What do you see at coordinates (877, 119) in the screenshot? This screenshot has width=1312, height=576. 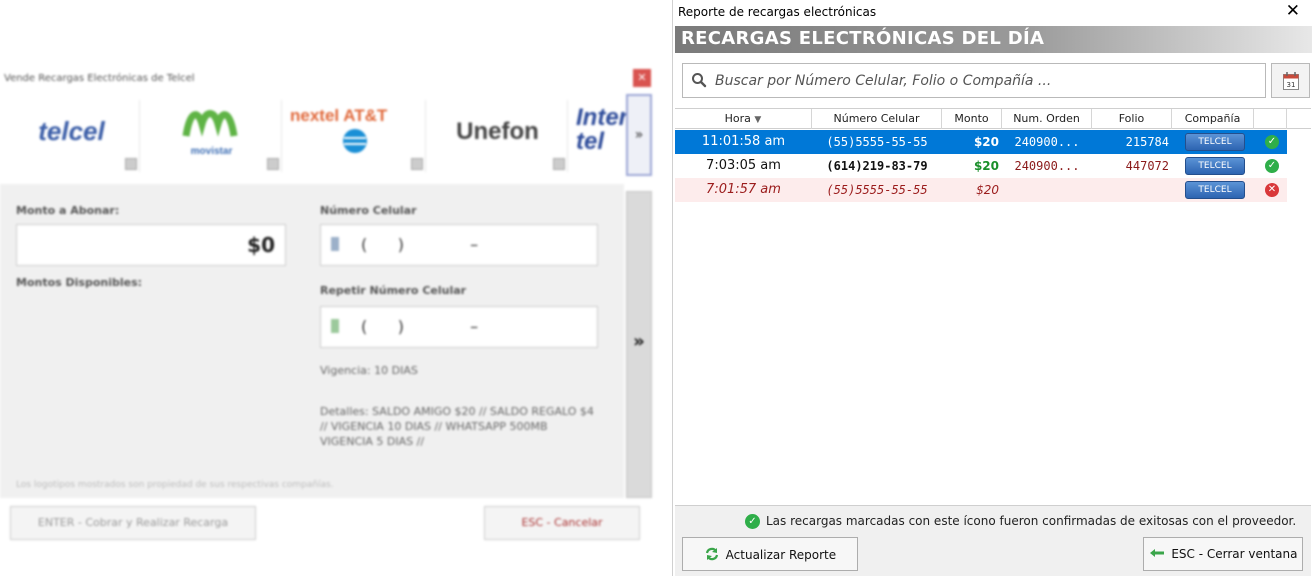 I see `column-header-numero: Número Celular` at bounding box center [877, 119].